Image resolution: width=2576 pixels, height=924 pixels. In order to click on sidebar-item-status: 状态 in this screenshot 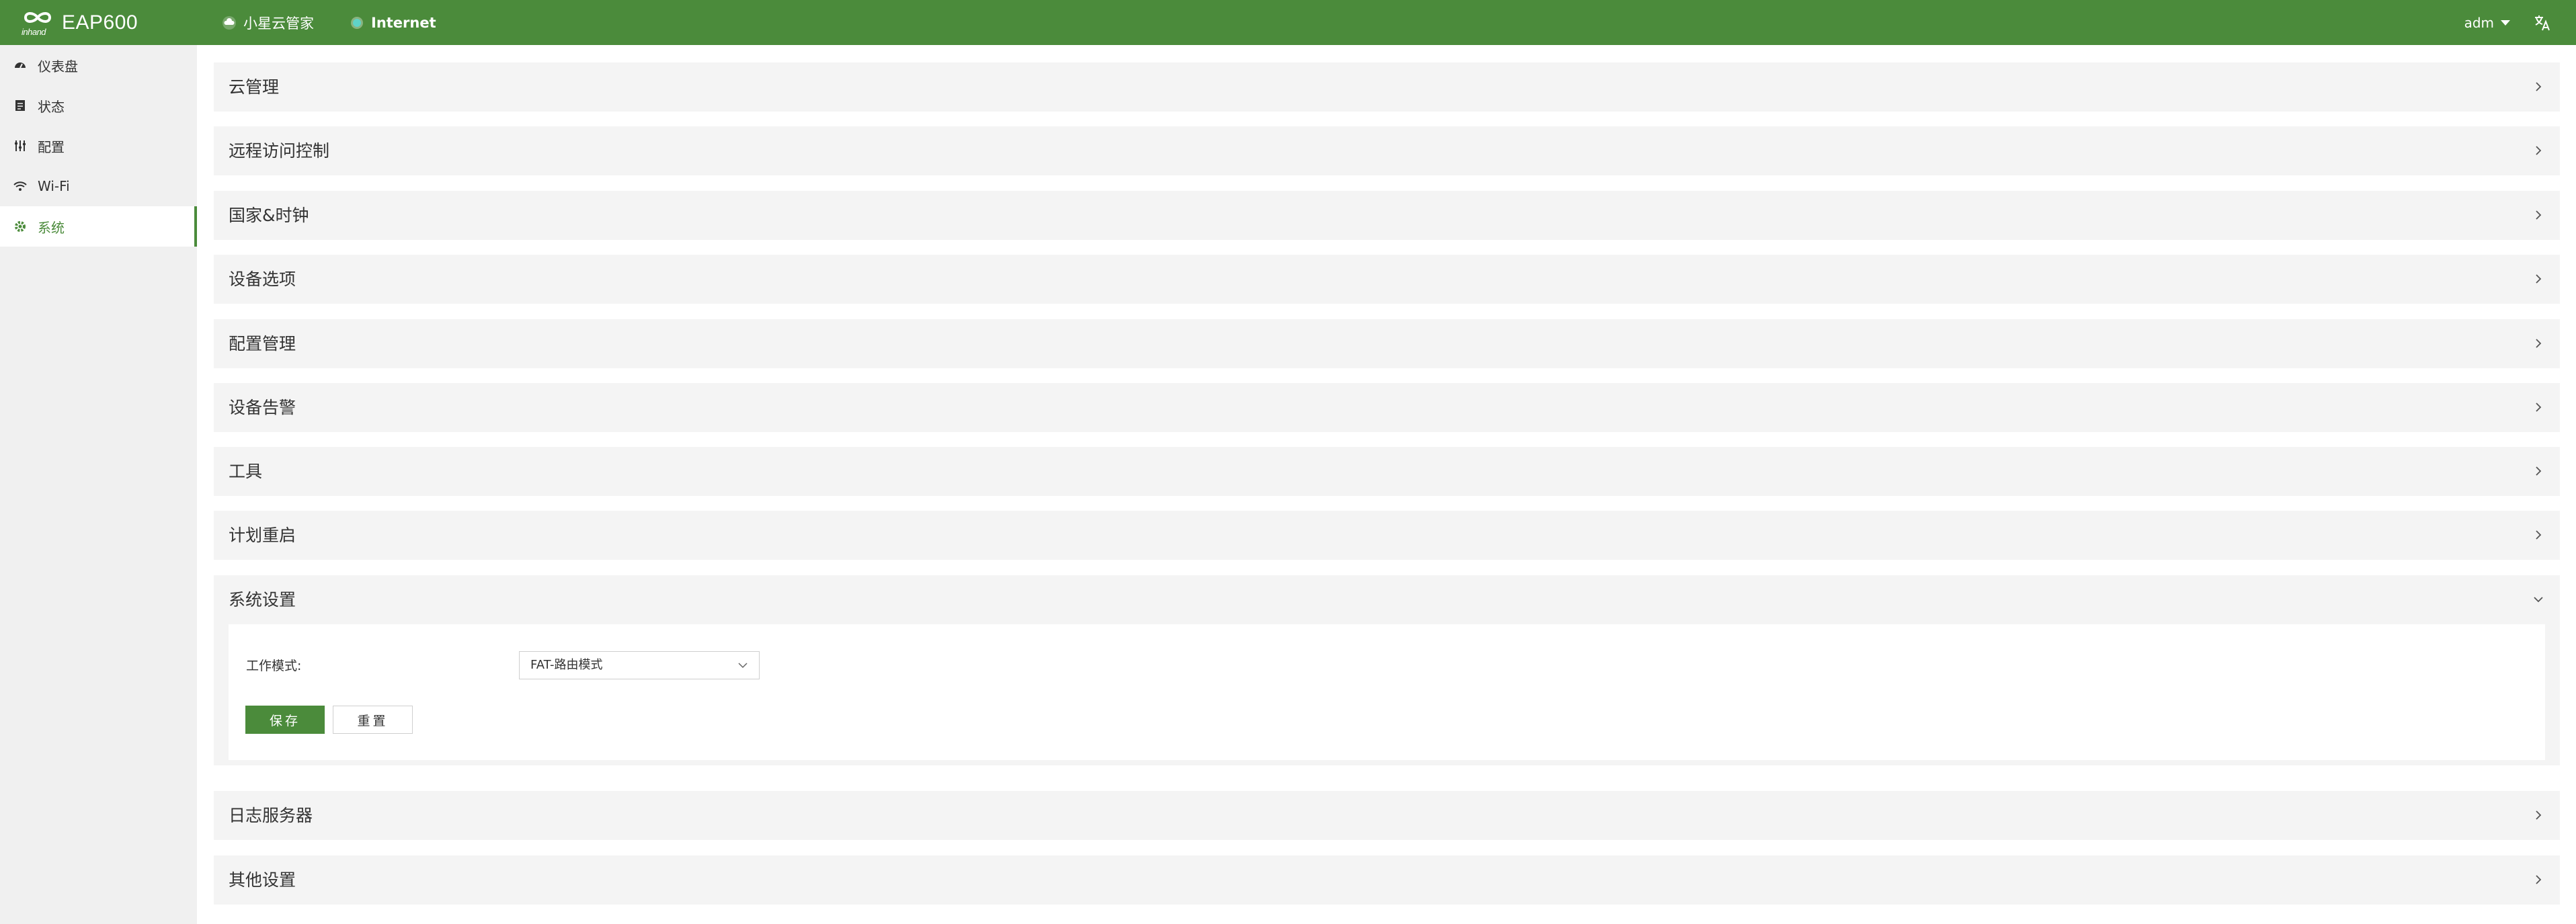, I will do `click(98, 106)`.